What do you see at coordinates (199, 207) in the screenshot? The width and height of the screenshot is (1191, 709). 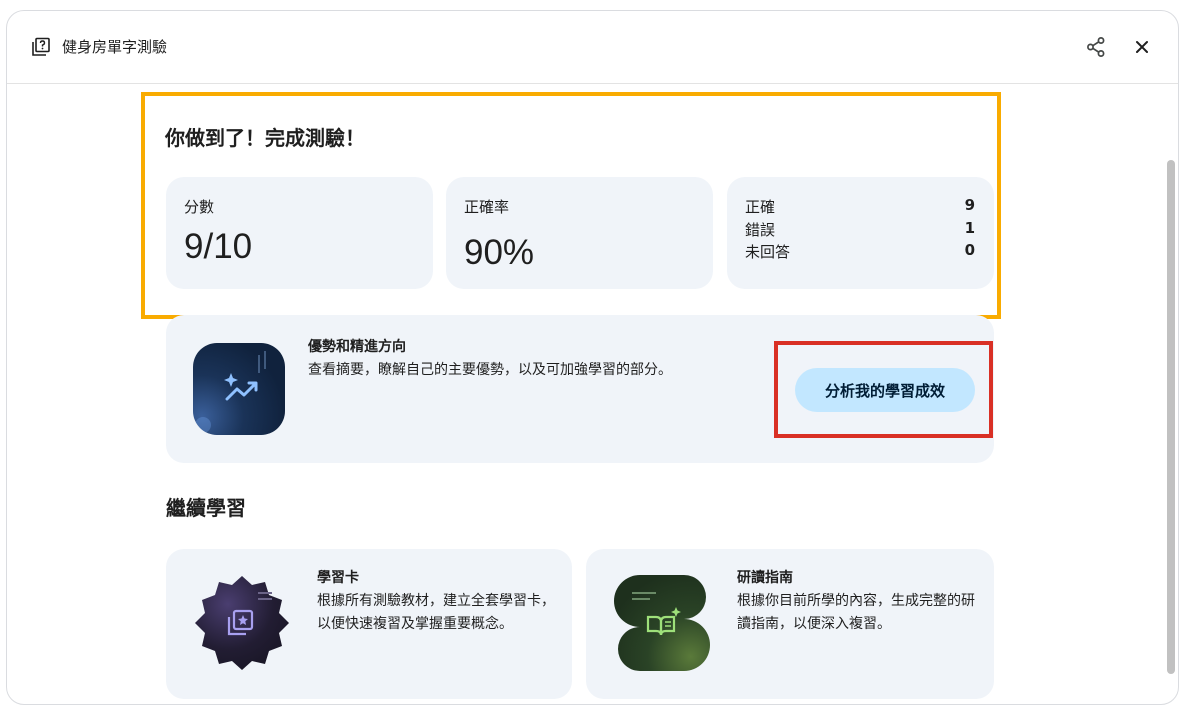 I see `score-label: 分數` at bounding box center [199, 207].